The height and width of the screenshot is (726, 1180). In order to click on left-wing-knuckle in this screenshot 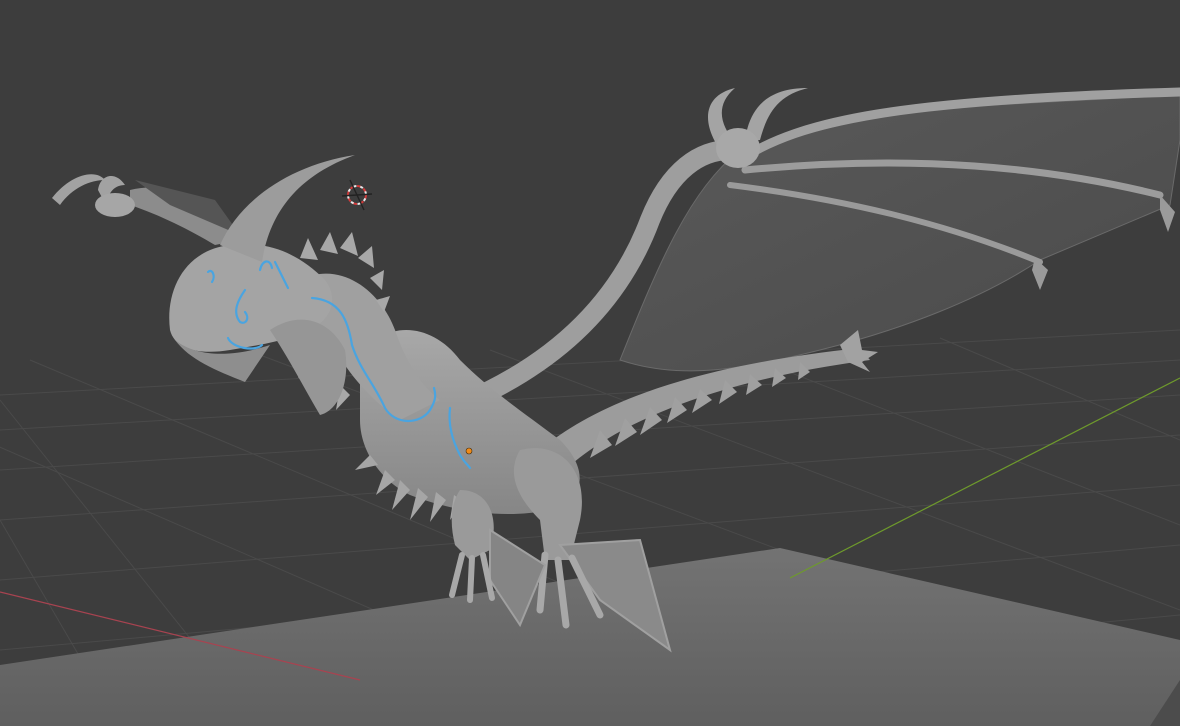, I will do `click(115, 205)`.